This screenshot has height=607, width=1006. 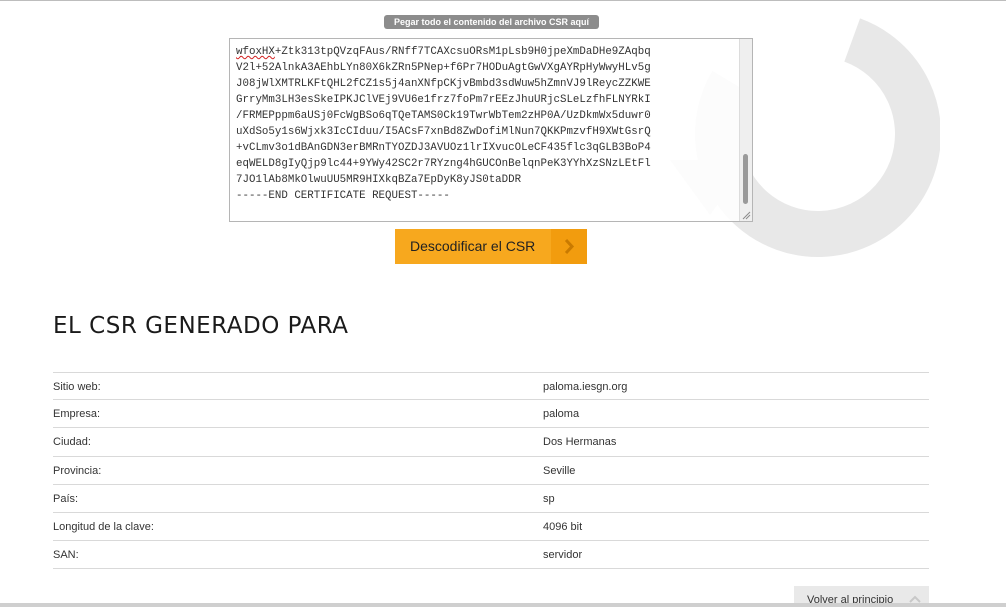 I want to click on detail-value: Seville, so click(x=559, y=470).